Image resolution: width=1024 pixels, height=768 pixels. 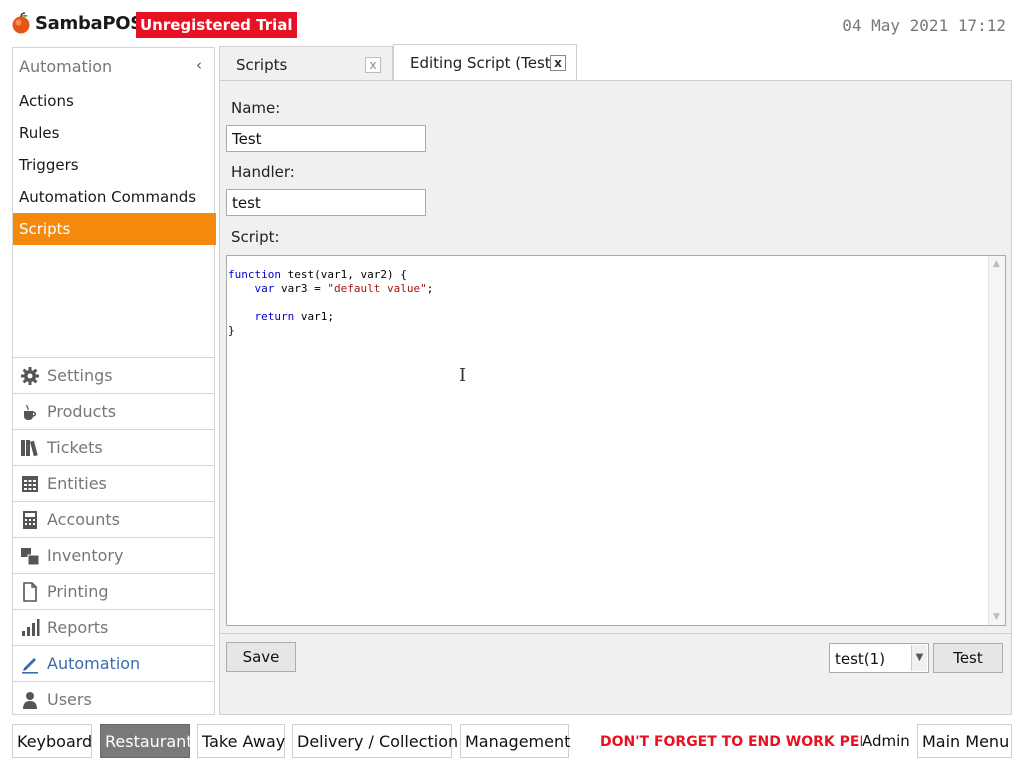 I want to click on books-icon, so click(x=29, y=448).